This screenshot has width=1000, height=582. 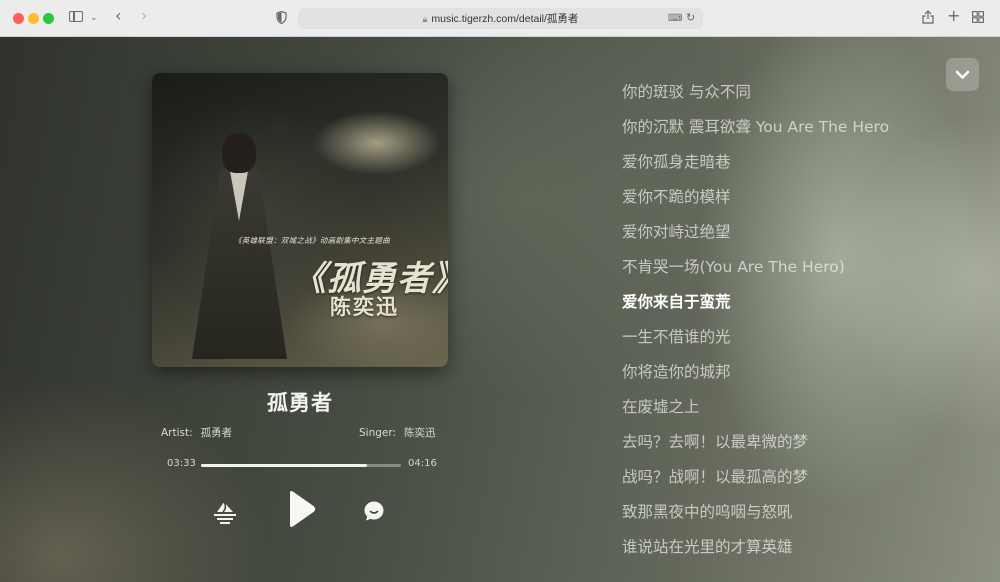 I want to click on play-button, so click(x=301, y=509).